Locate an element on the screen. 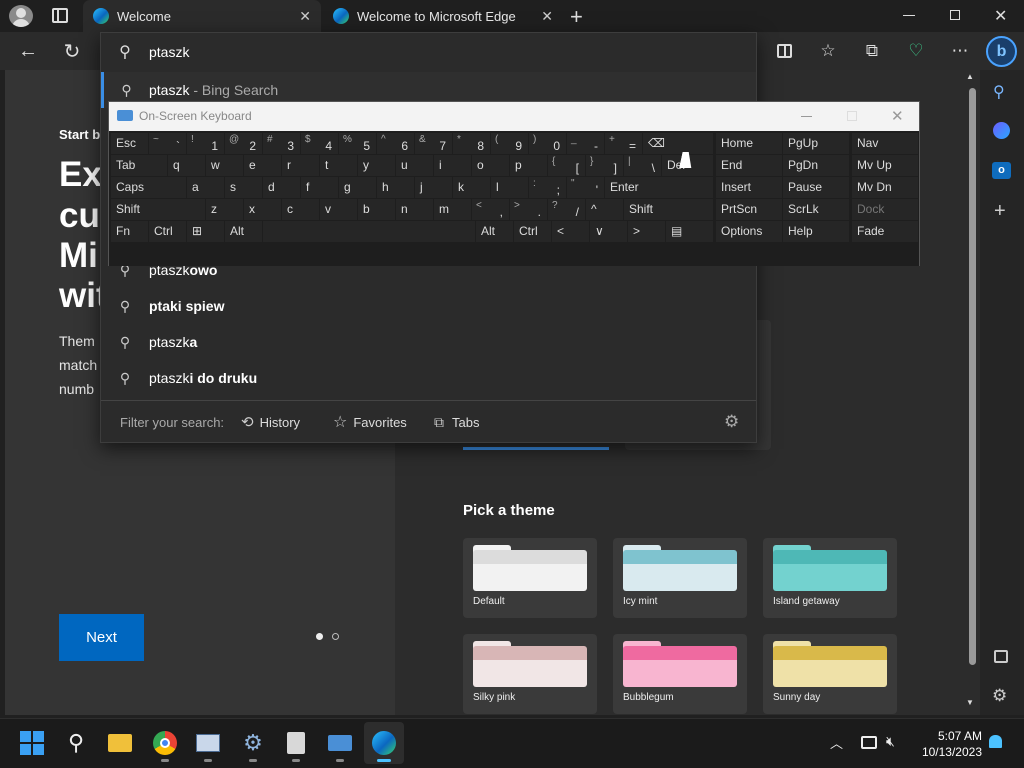 This screenshot has width=1024, height=768. key-MvUp: Mv Up is located at coordinates (885, 165).